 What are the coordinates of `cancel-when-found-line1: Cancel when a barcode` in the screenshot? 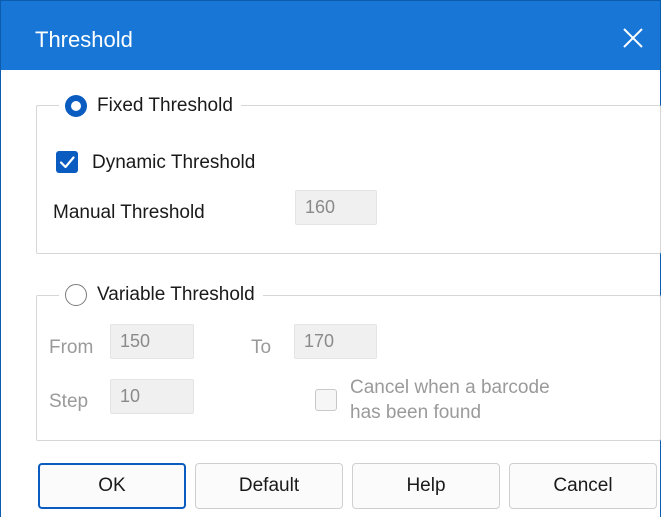 It's located at (450, 387).